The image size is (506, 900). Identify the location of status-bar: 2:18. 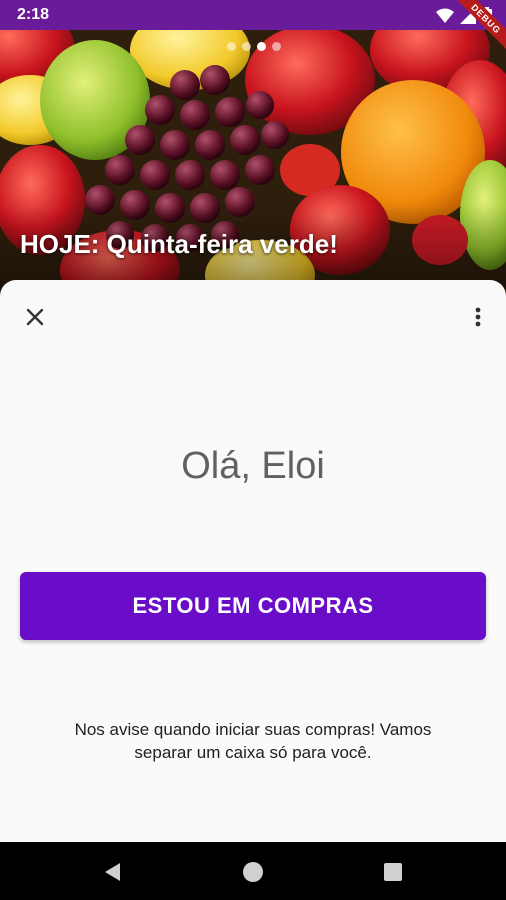
(253, 15).